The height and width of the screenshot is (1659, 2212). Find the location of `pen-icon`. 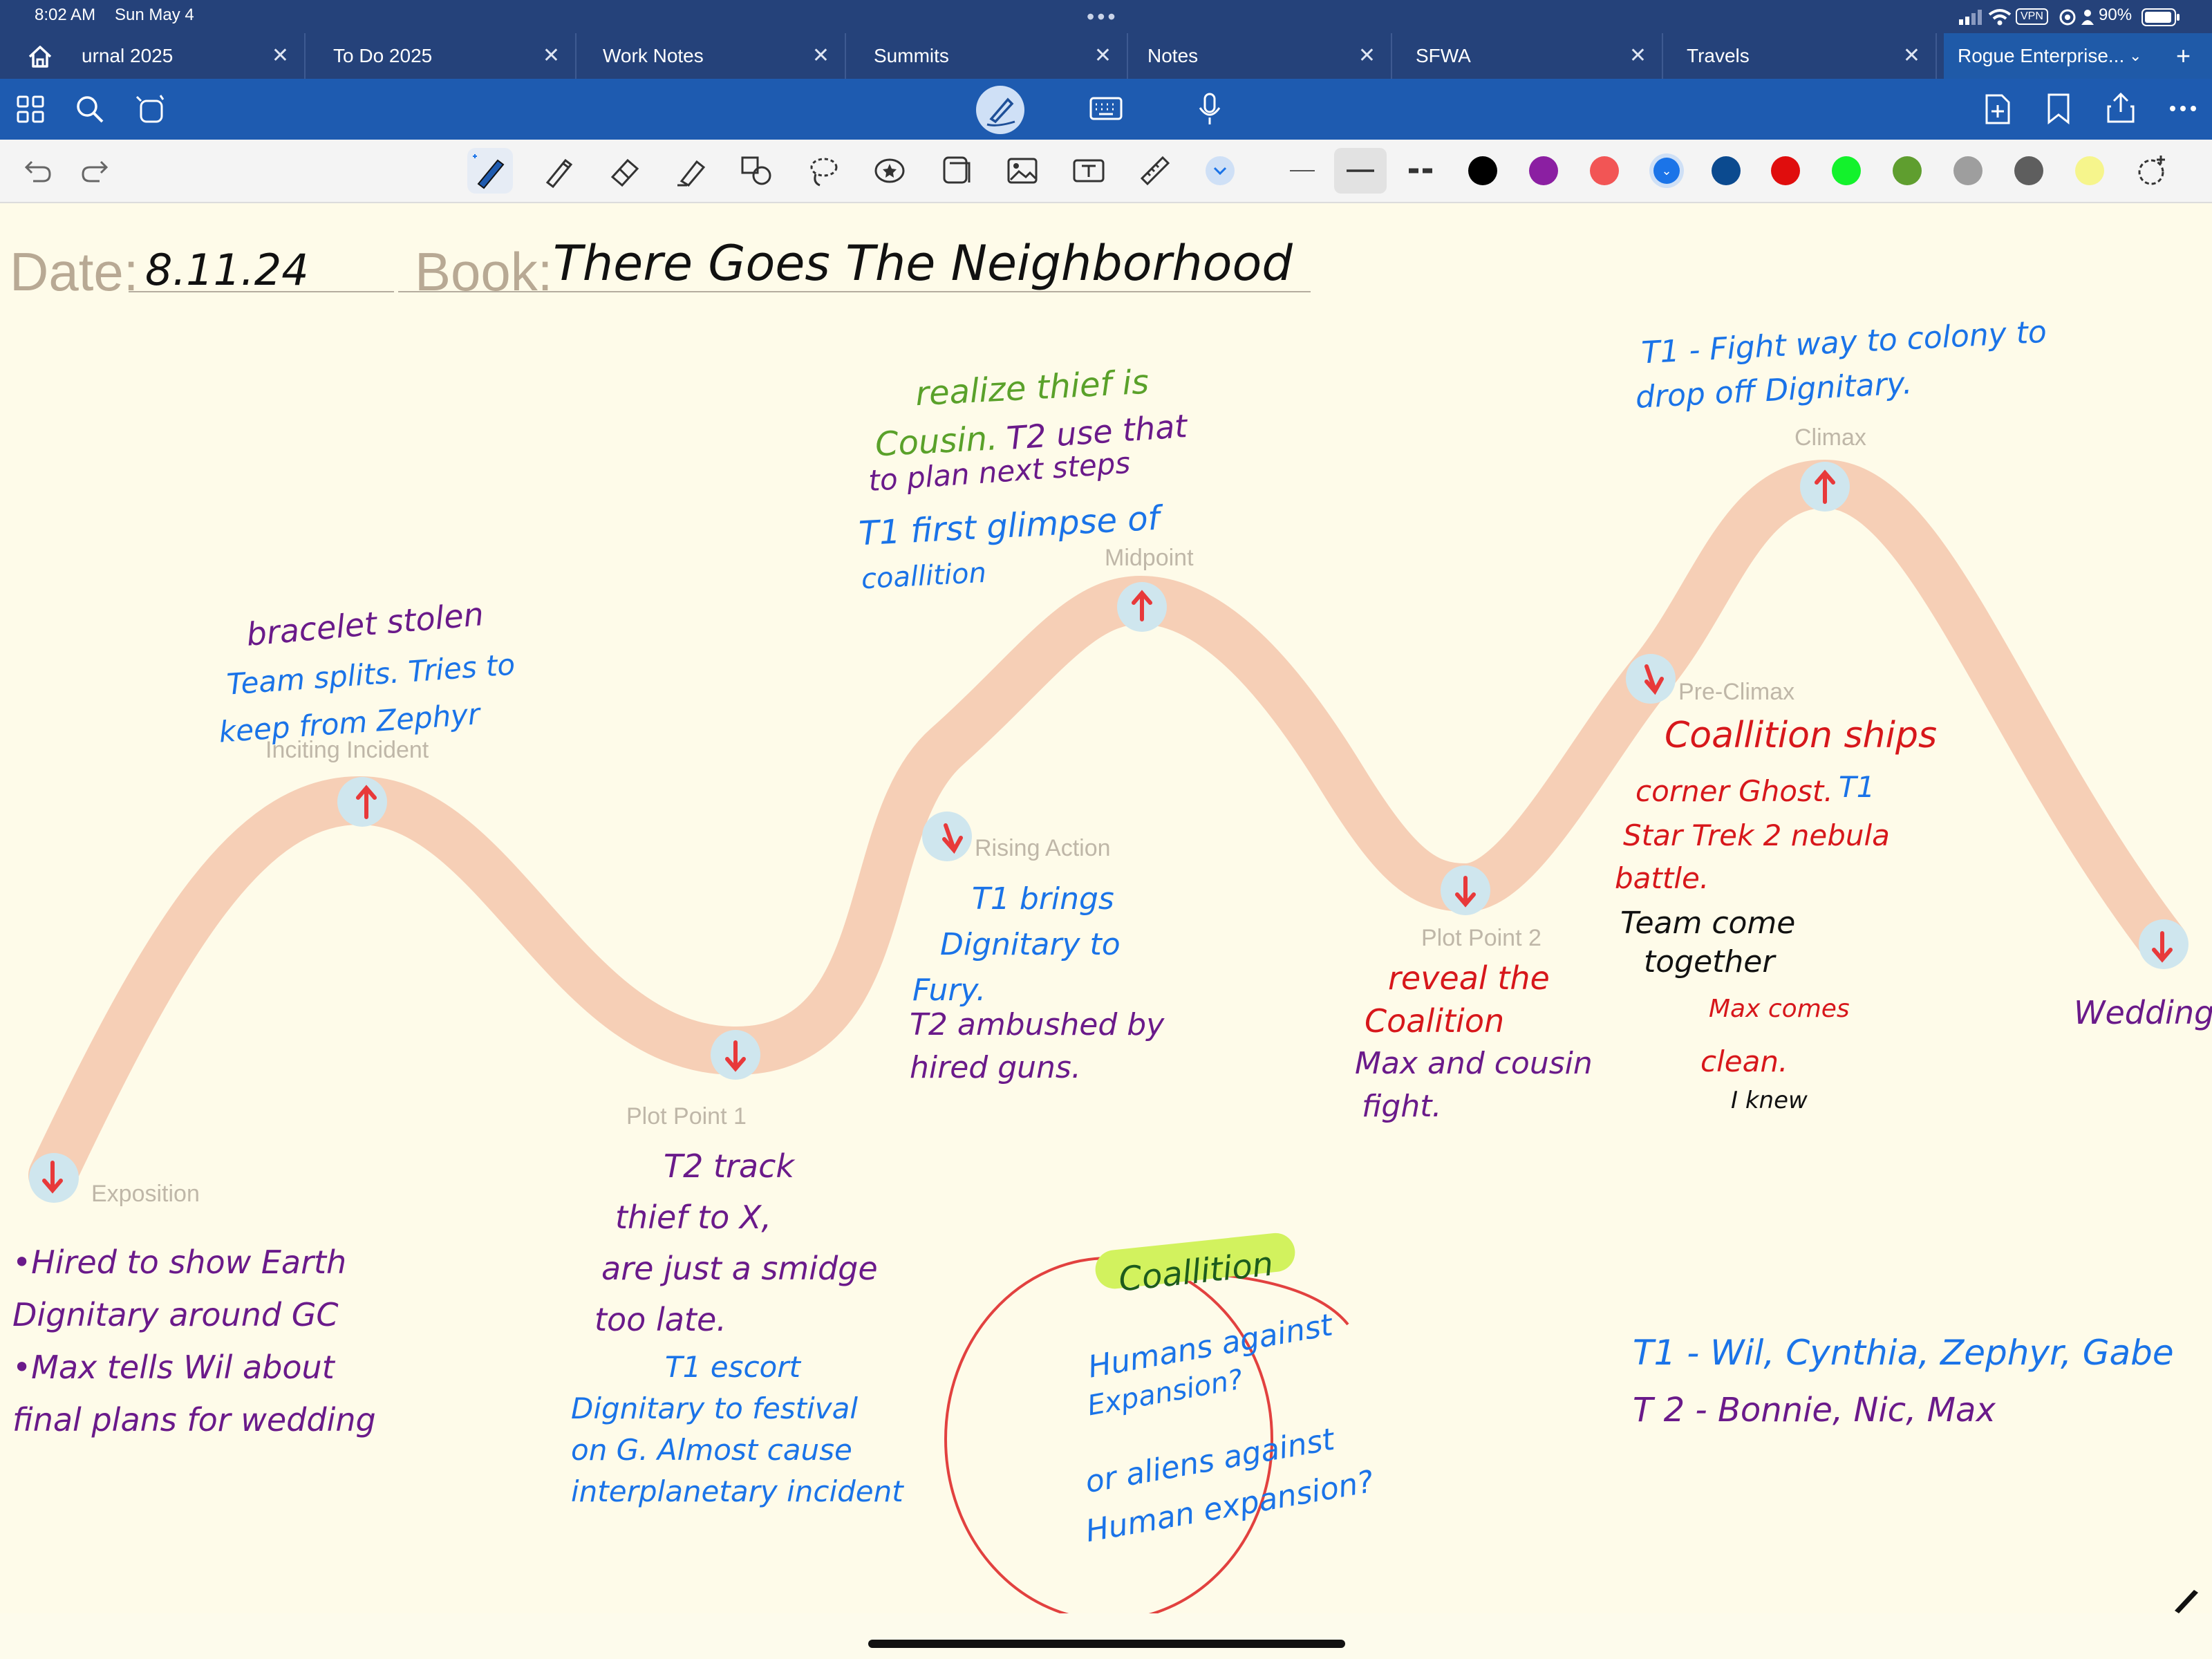

pen-icon is located at coordinates (489, 171).